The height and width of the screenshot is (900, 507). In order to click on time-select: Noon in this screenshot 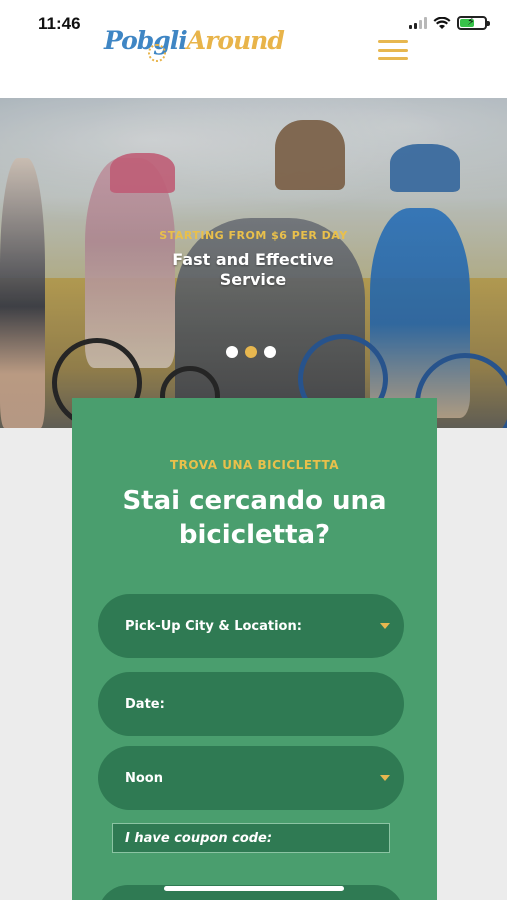, I will do `click(251, 778)`.